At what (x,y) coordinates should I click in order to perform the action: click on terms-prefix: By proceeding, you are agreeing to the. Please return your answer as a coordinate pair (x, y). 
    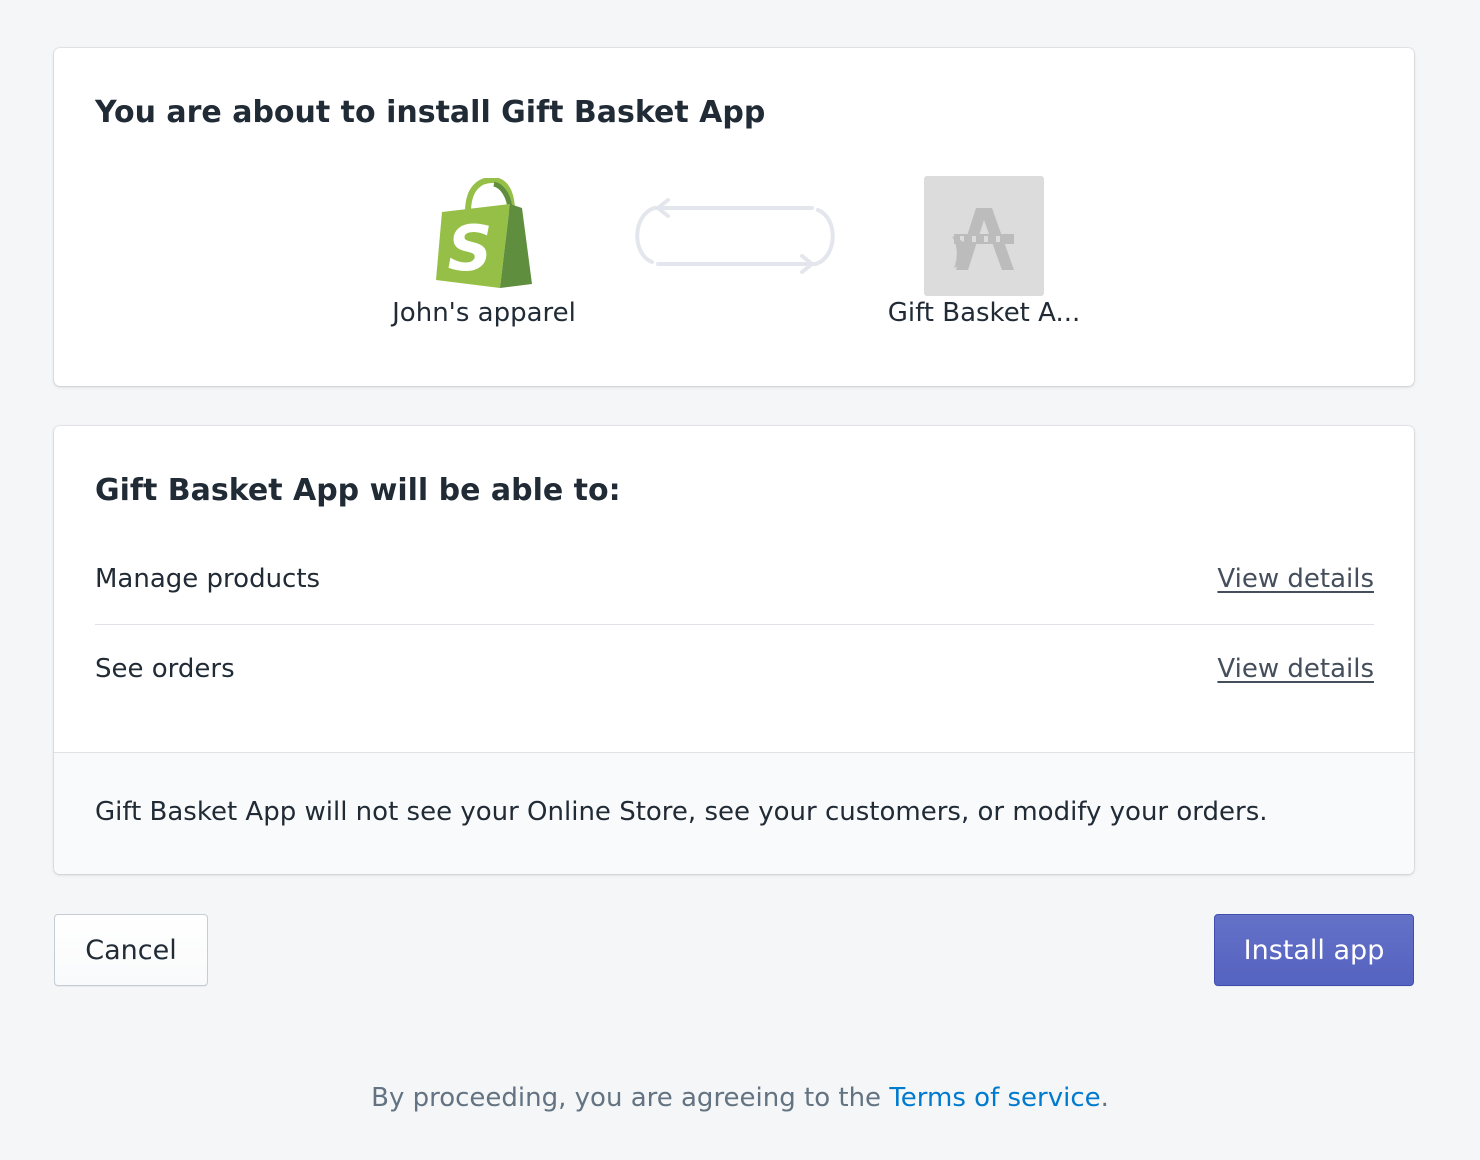
    Looking at the image, I should click on (630, 1098).